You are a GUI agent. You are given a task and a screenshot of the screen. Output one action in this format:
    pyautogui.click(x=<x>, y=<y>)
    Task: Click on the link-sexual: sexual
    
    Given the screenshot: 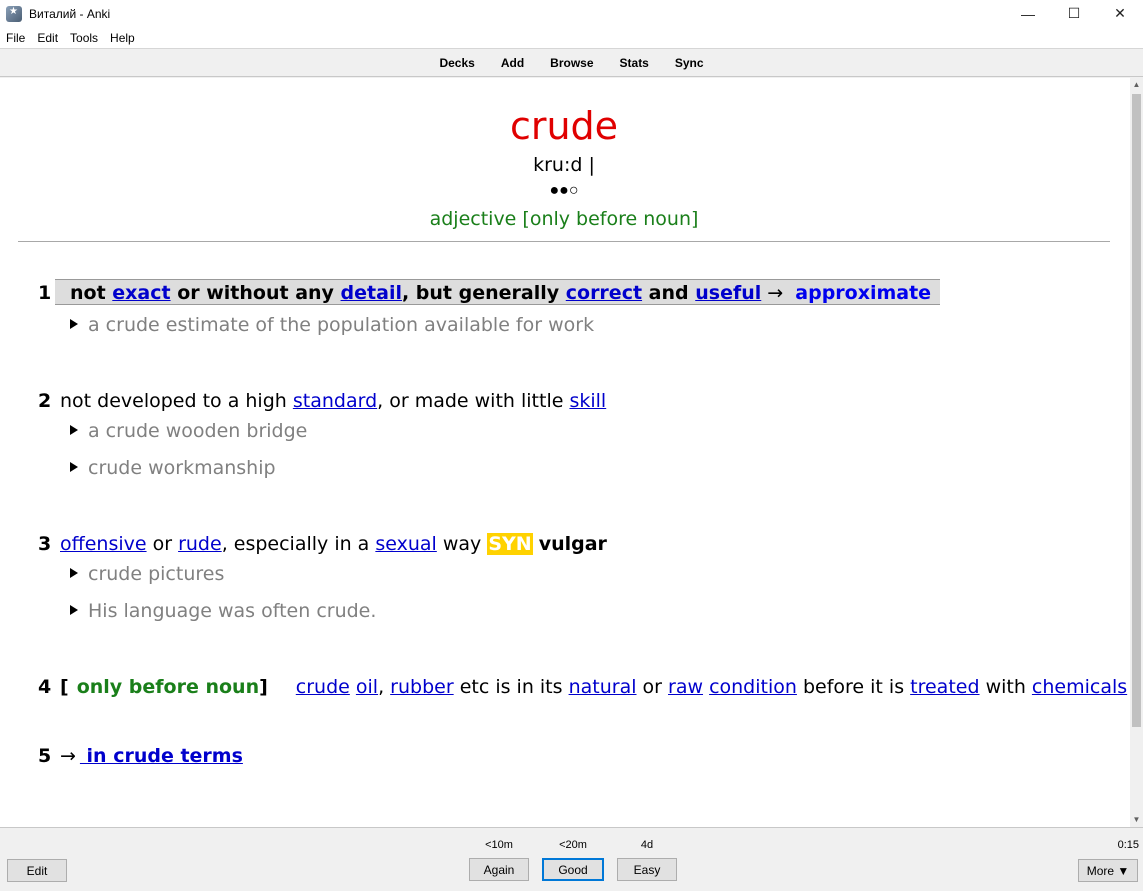 What is the action you would take?
    pyautogui.click(x=405, y=544)
    